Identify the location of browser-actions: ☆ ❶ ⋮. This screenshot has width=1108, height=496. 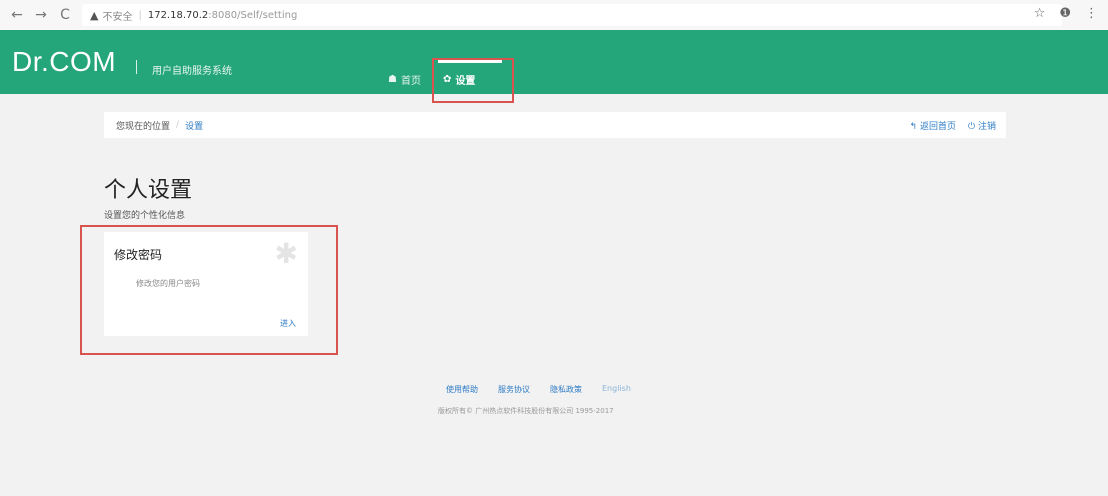
(1066, 13).